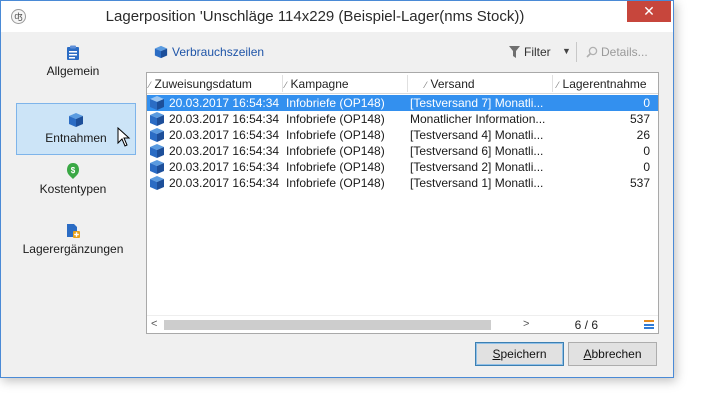  I want to click on column-header-versand: ⁄ Versand, so click(450, 84).